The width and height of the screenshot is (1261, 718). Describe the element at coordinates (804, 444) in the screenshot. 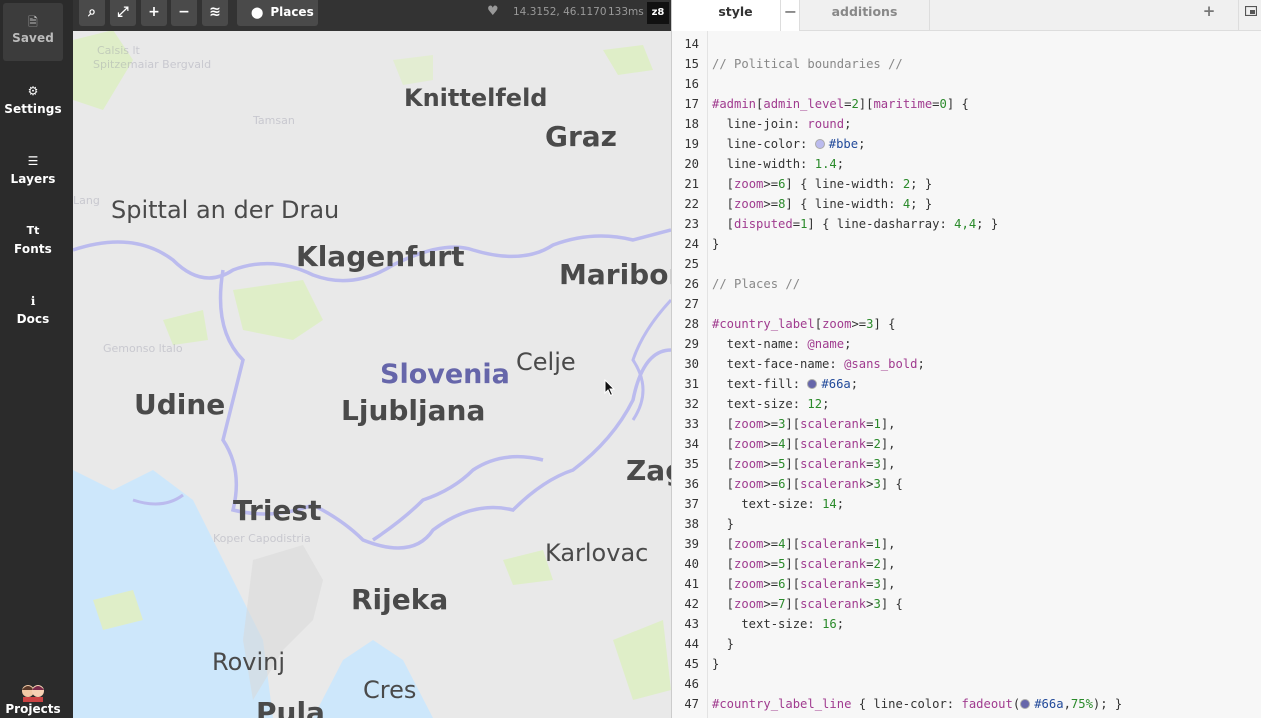

I see `code-text: [zoom>=4][scalerank=2],` at that location.